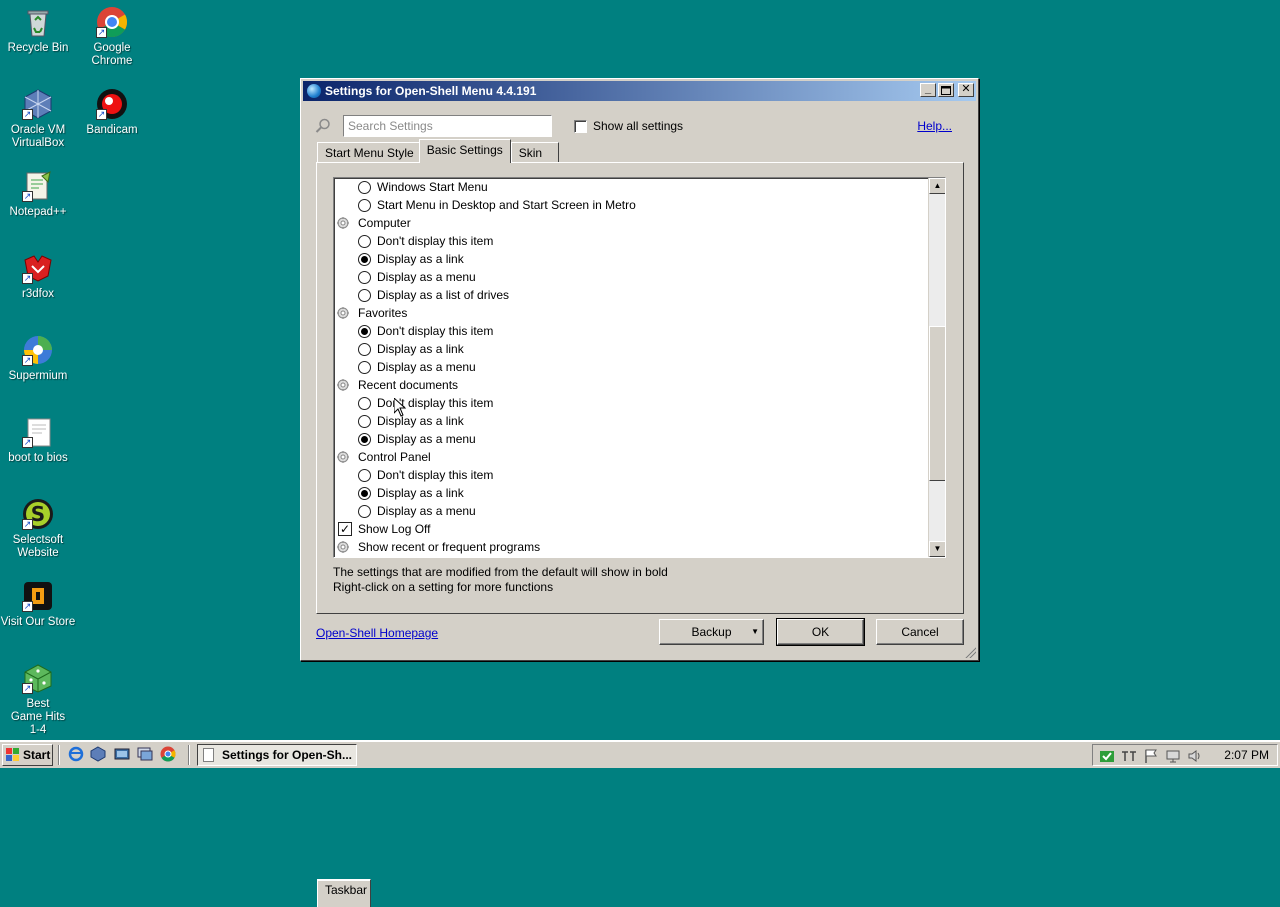 The height and width of the screenshot is (907, 1280). What do you see at coordinates (112, 112) in the screenshot?
I see `desktop-icon-bandicam: ↗ Bandicam` at bounding box center [112, 112].